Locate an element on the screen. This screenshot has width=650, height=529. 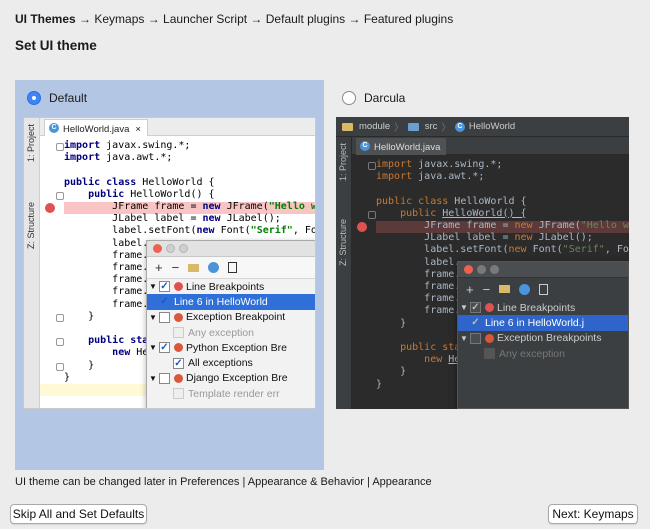
editor-tabbar: C HelloWorld.java × is located at coordinates (177, 127).